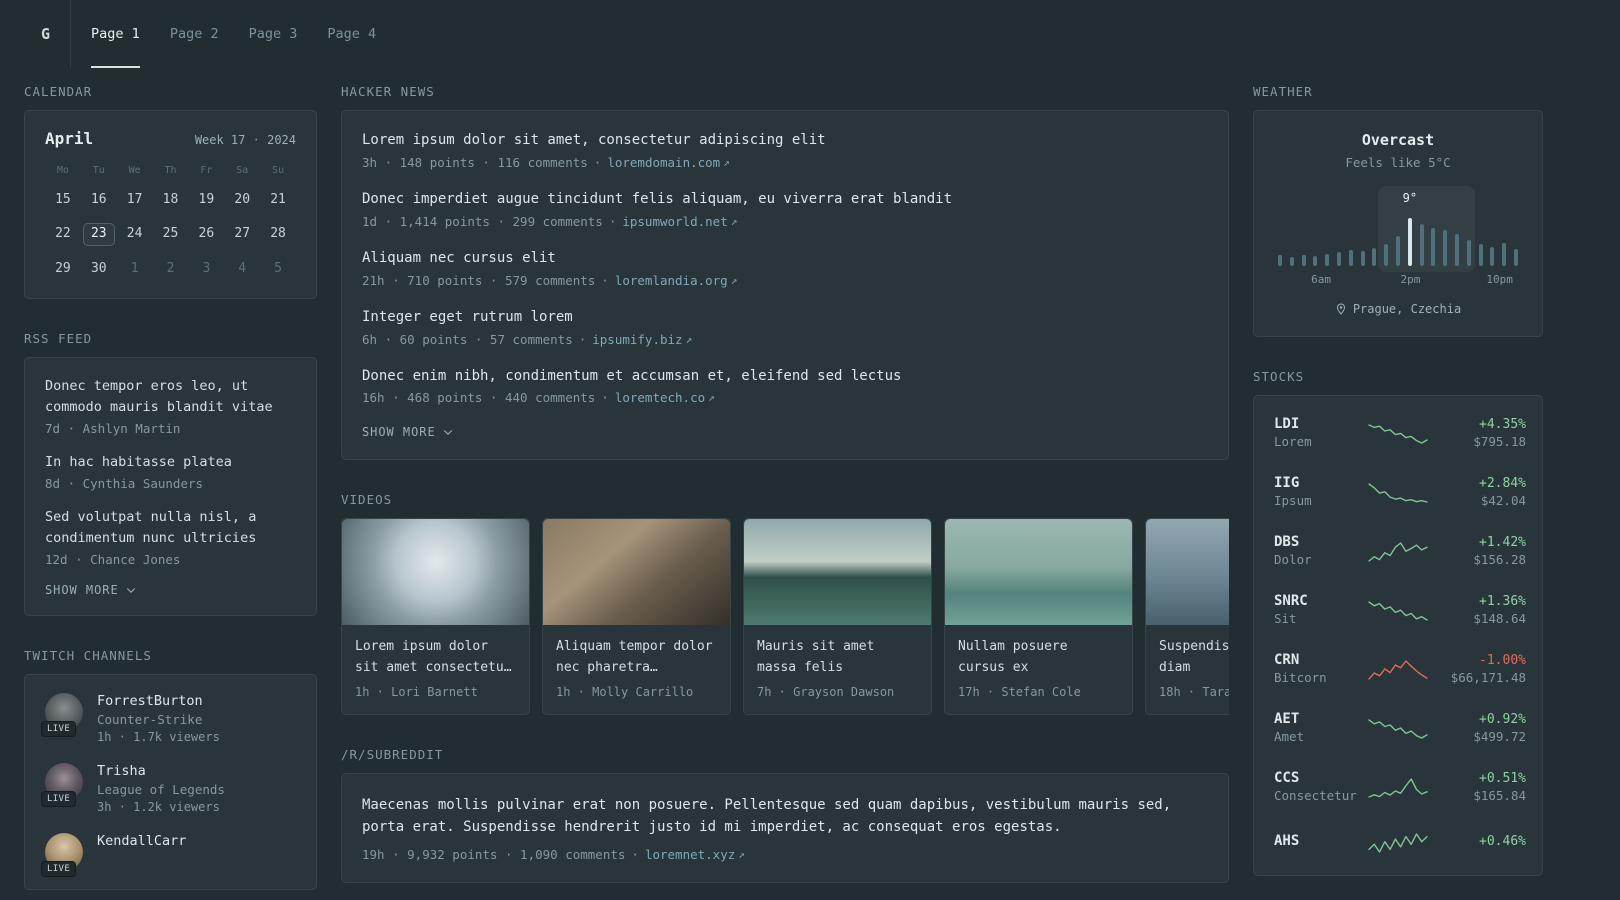  What do you see at coordinates (676, 280) in the screenshot?
I see `hackernews-item-domain-link: loremlandia.org ↗` at bounding box center [676, 280].